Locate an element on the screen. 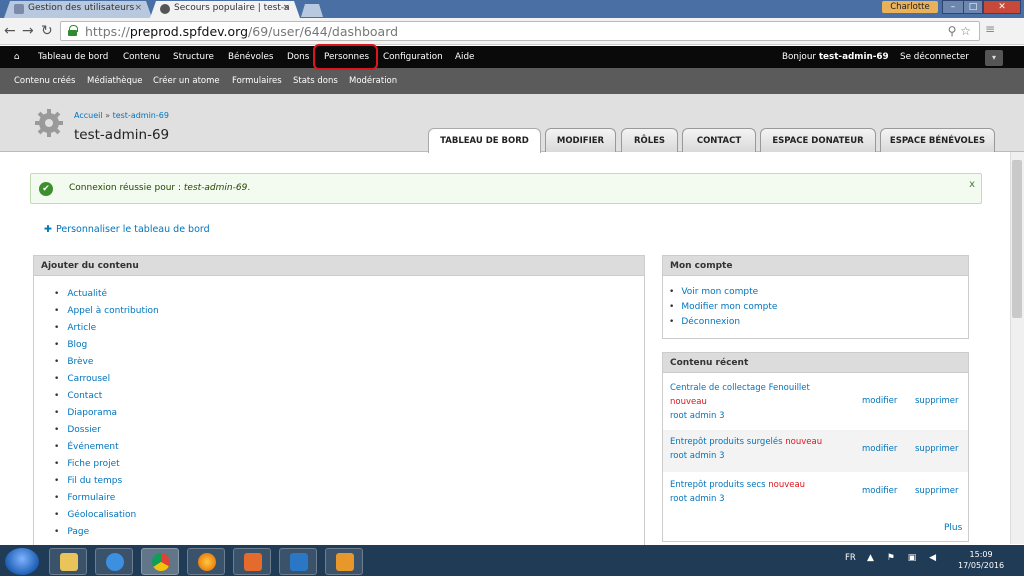  back-arrow-icon: ← is located at coordinates (10, 31).